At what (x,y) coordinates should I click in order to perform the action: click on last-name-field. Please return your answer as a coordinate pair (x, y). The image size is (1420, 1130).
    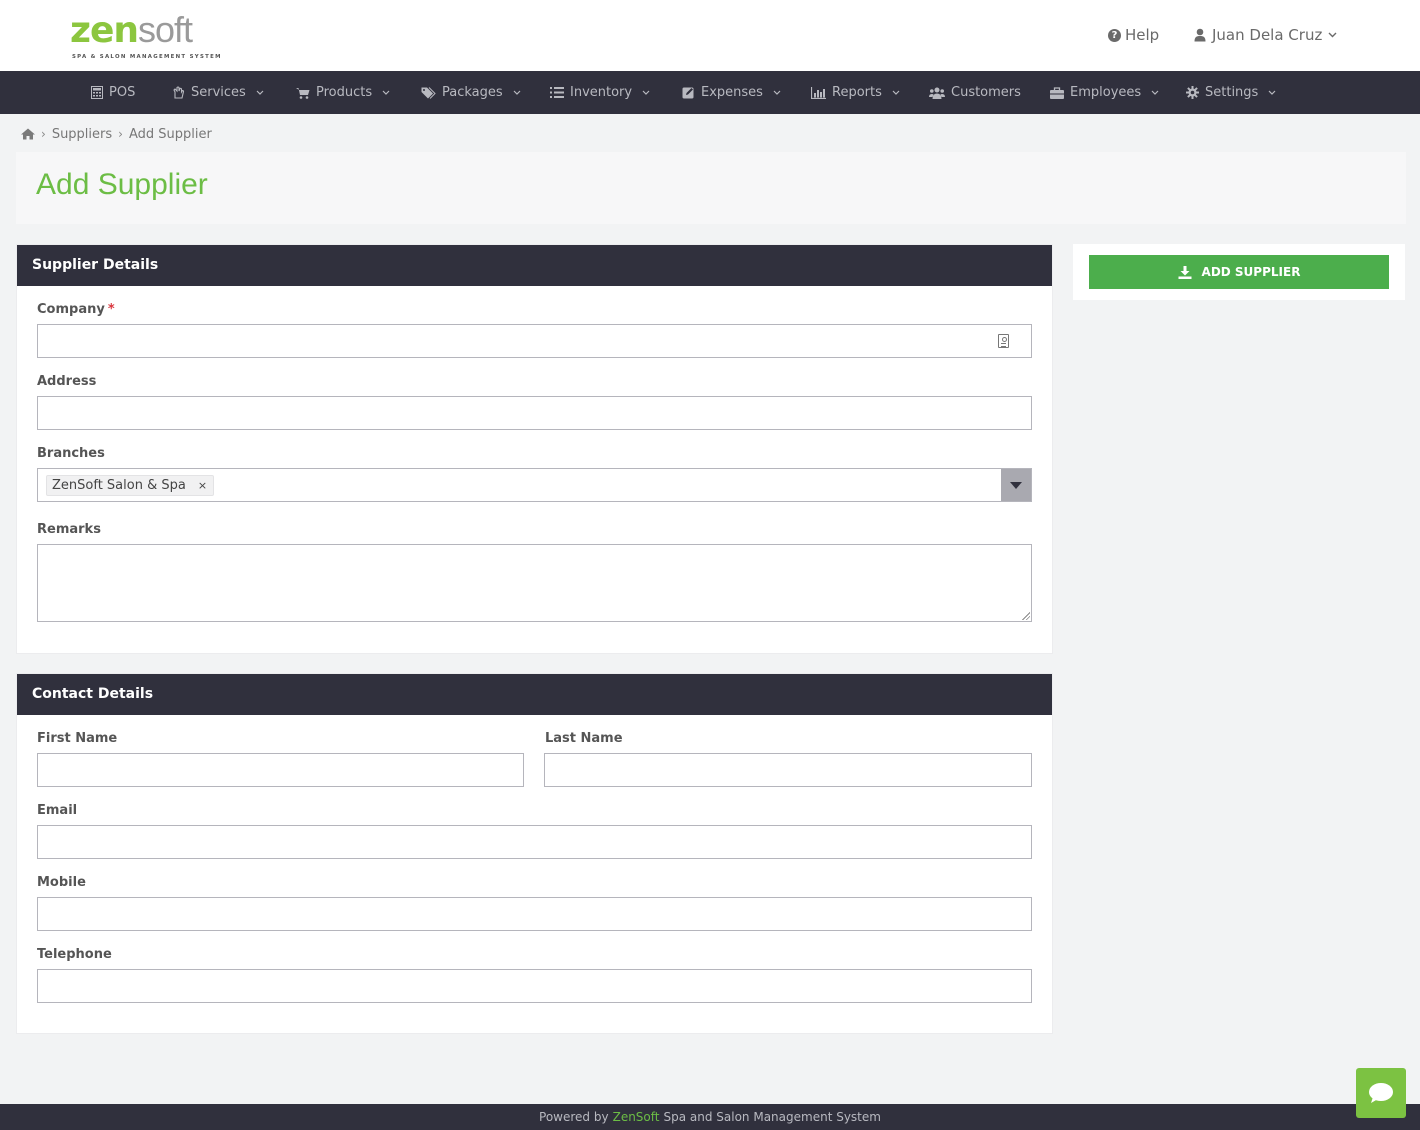
    Looking at the image, I should click on (788, 770).